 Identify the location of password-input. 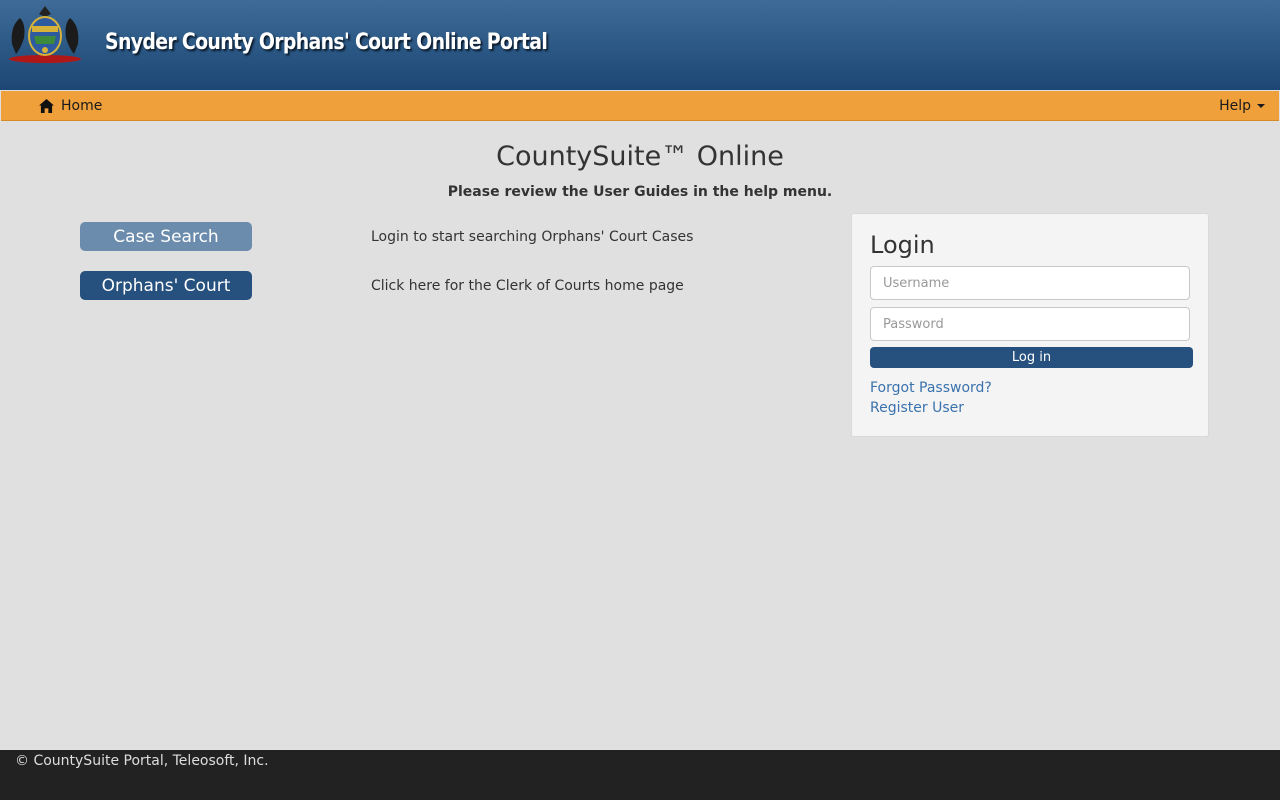
(1030, 324).